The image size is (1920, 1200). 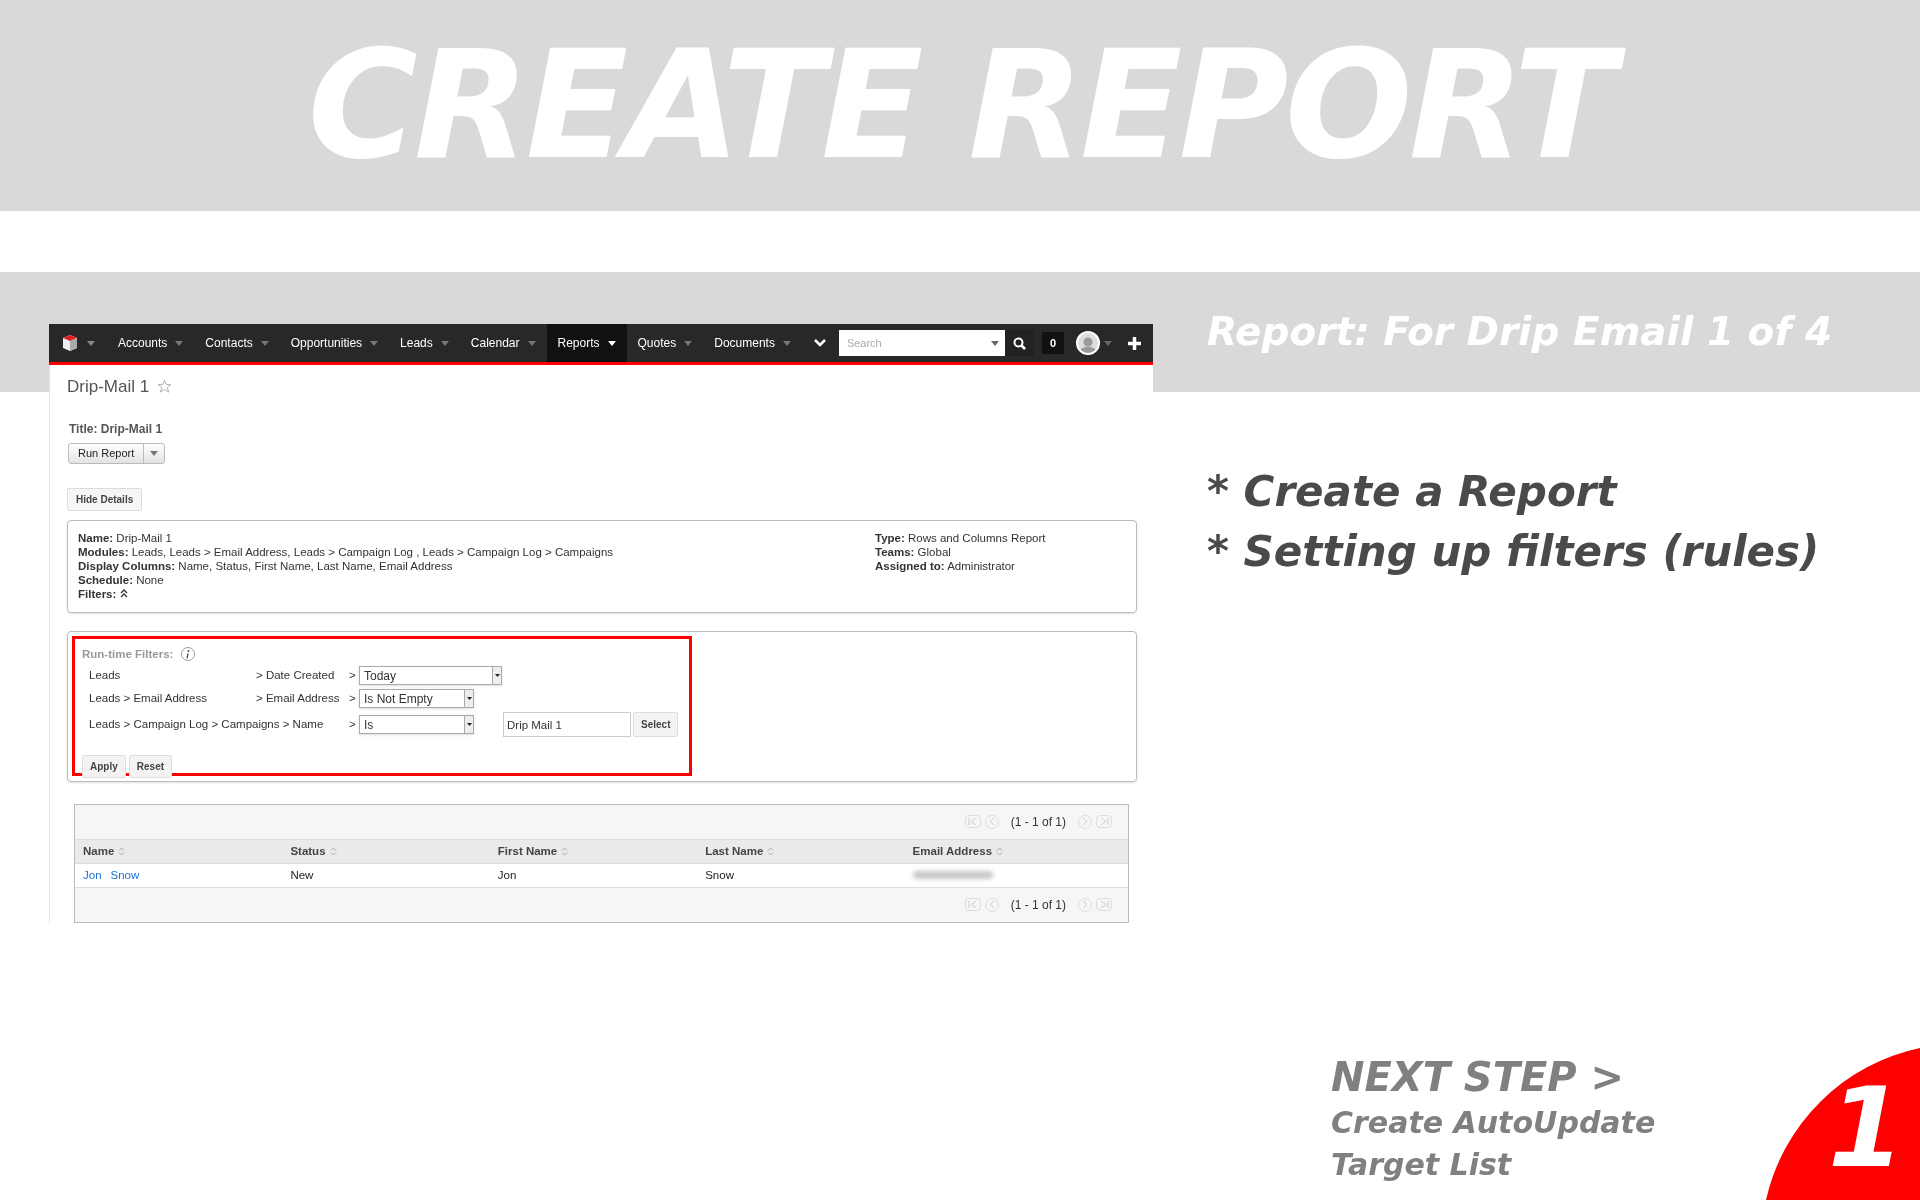 I want to click on detail-field: Name: Drip-Mail 1, so click(x=476, y=537).